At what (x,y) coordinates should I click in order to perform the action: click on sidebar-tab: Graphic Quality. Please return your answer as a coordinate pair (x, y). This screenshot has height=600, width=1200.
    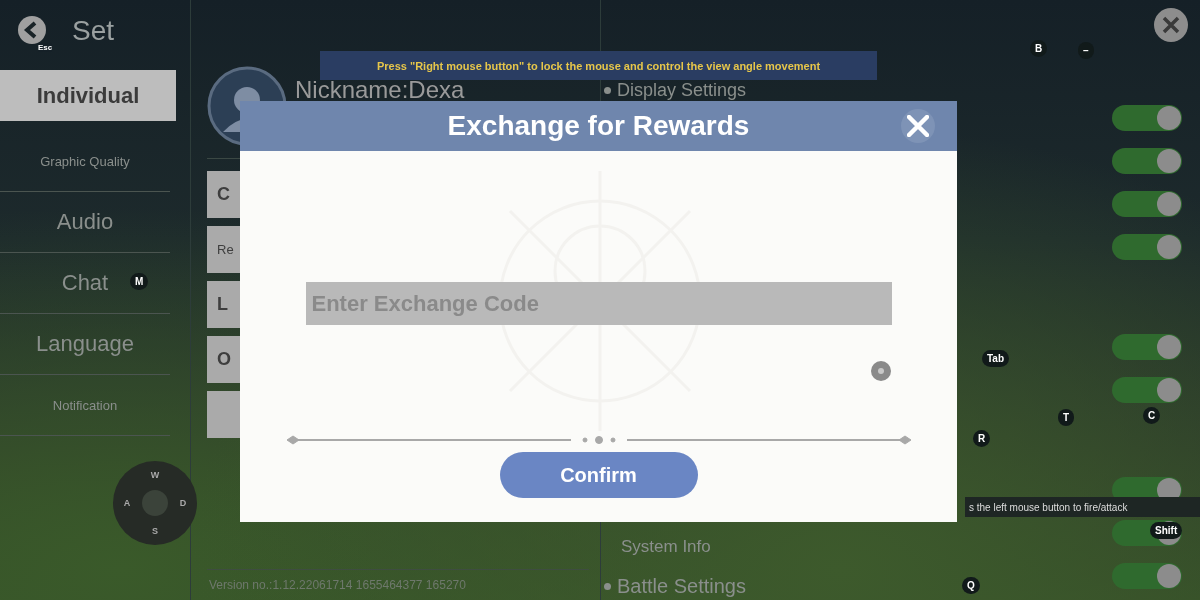
    Looking at the image, I should click on (85, 161).